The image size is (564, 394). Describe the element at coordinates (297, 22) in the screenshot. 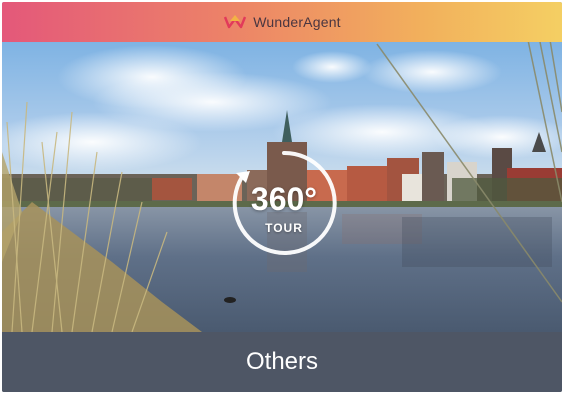

I see `brand-name: WunderAgent` at that location.